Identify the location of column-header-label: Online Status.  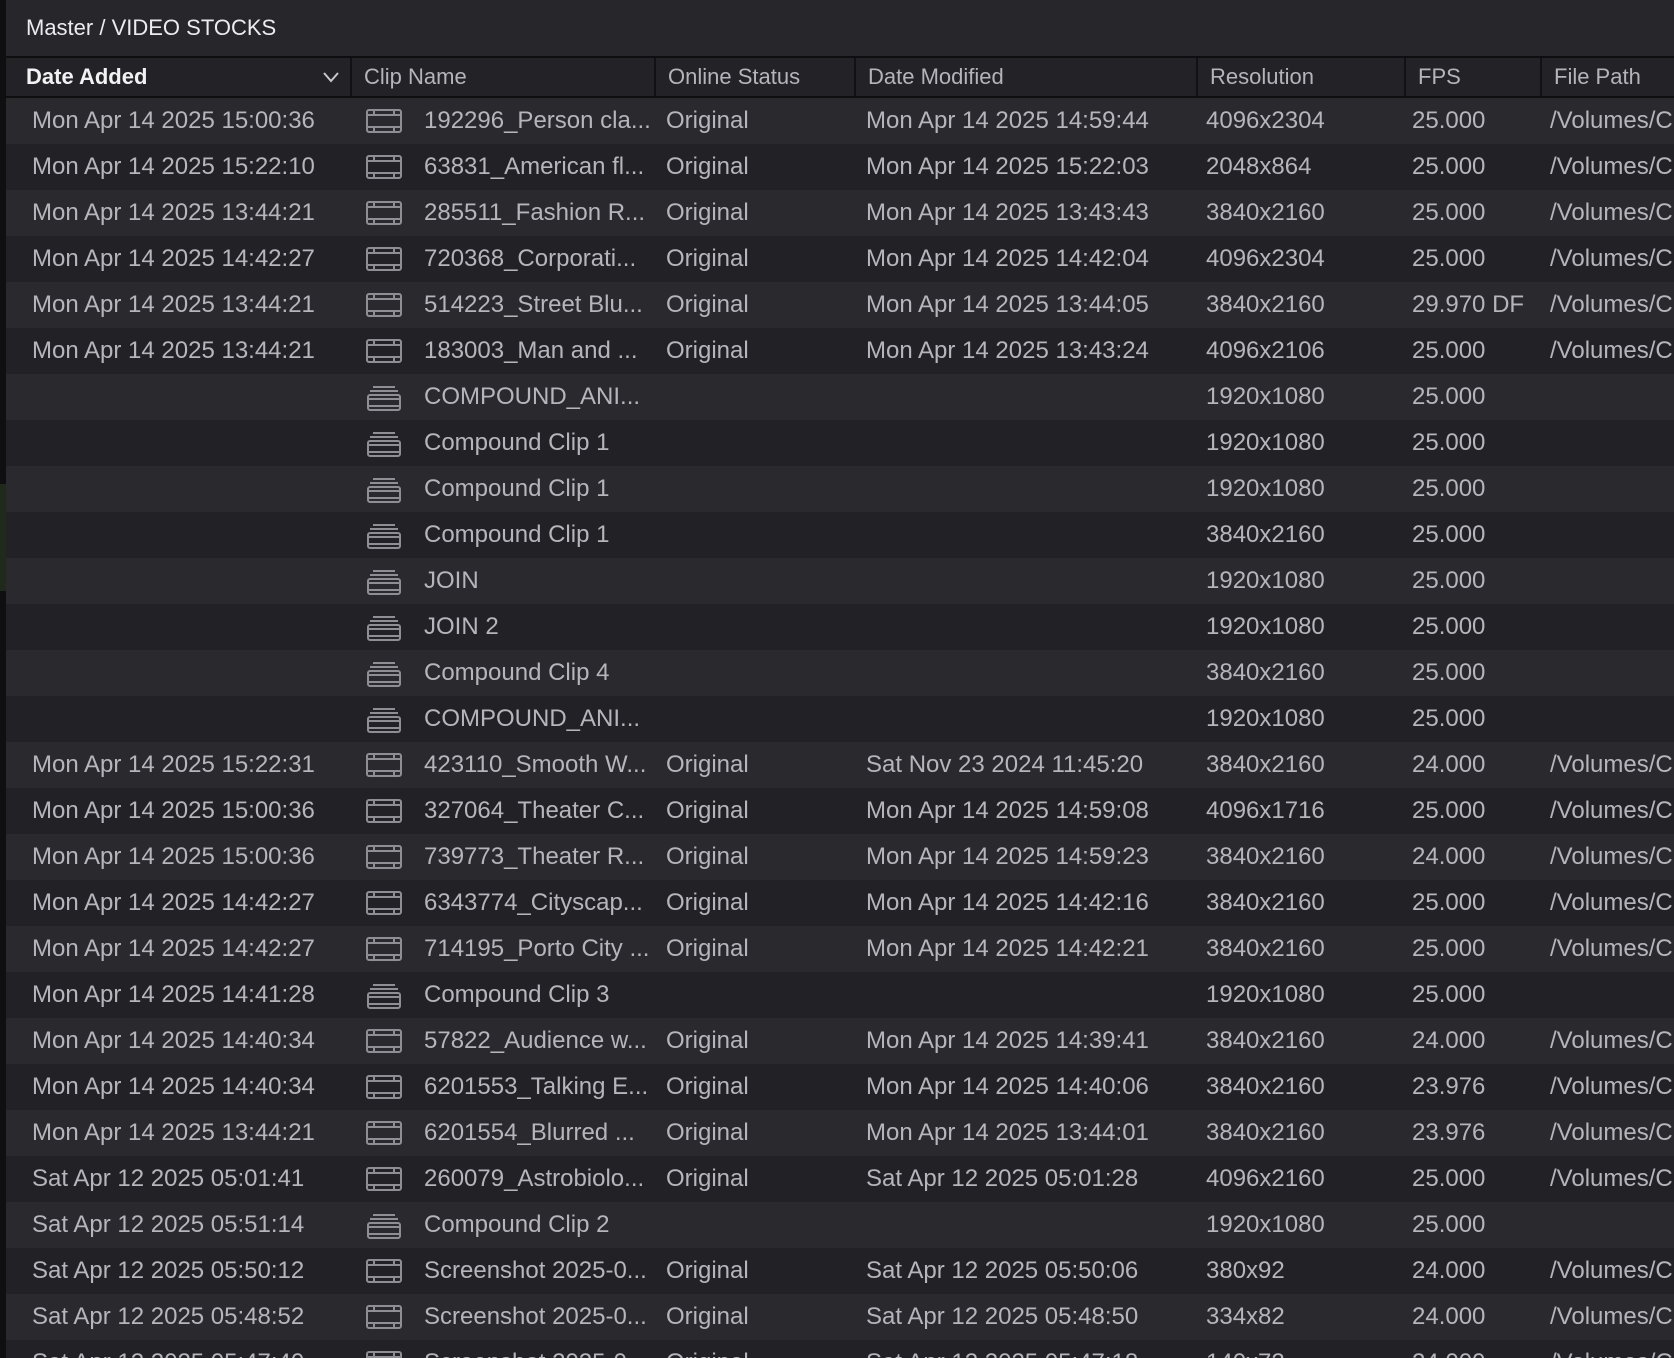
(734, 76).